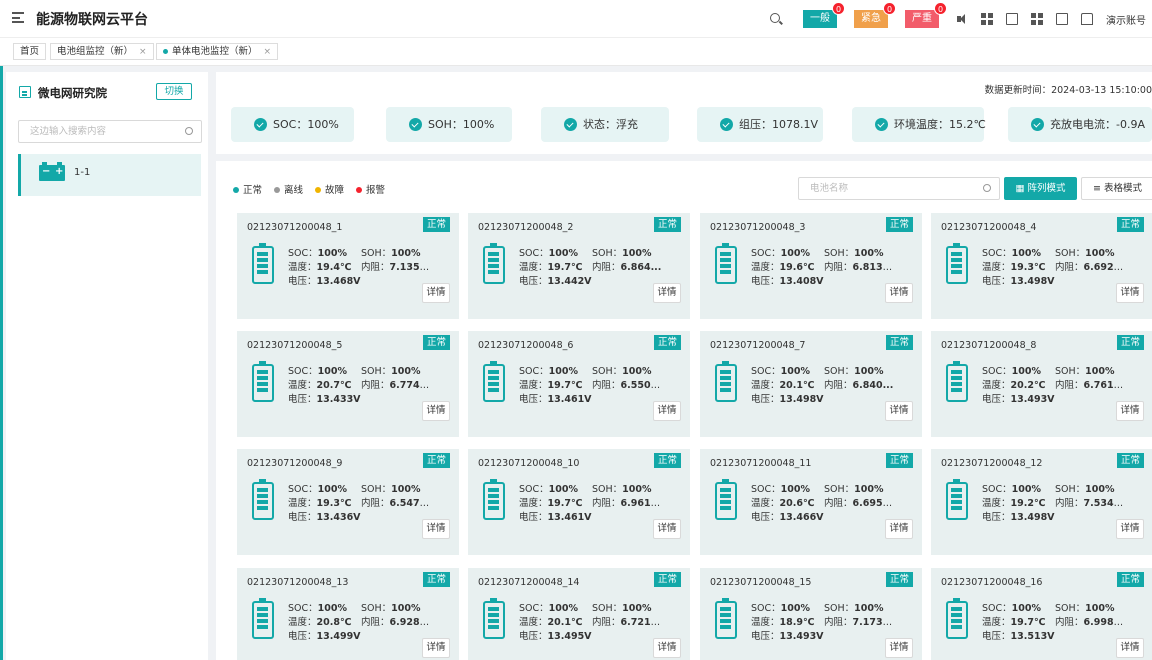 The image size is (1152, 660). What do you see at coordinates (875, 15) in the screenshot?
I see `alarm-urgent-button: 紧急 0` at bounding box center [875, 15].